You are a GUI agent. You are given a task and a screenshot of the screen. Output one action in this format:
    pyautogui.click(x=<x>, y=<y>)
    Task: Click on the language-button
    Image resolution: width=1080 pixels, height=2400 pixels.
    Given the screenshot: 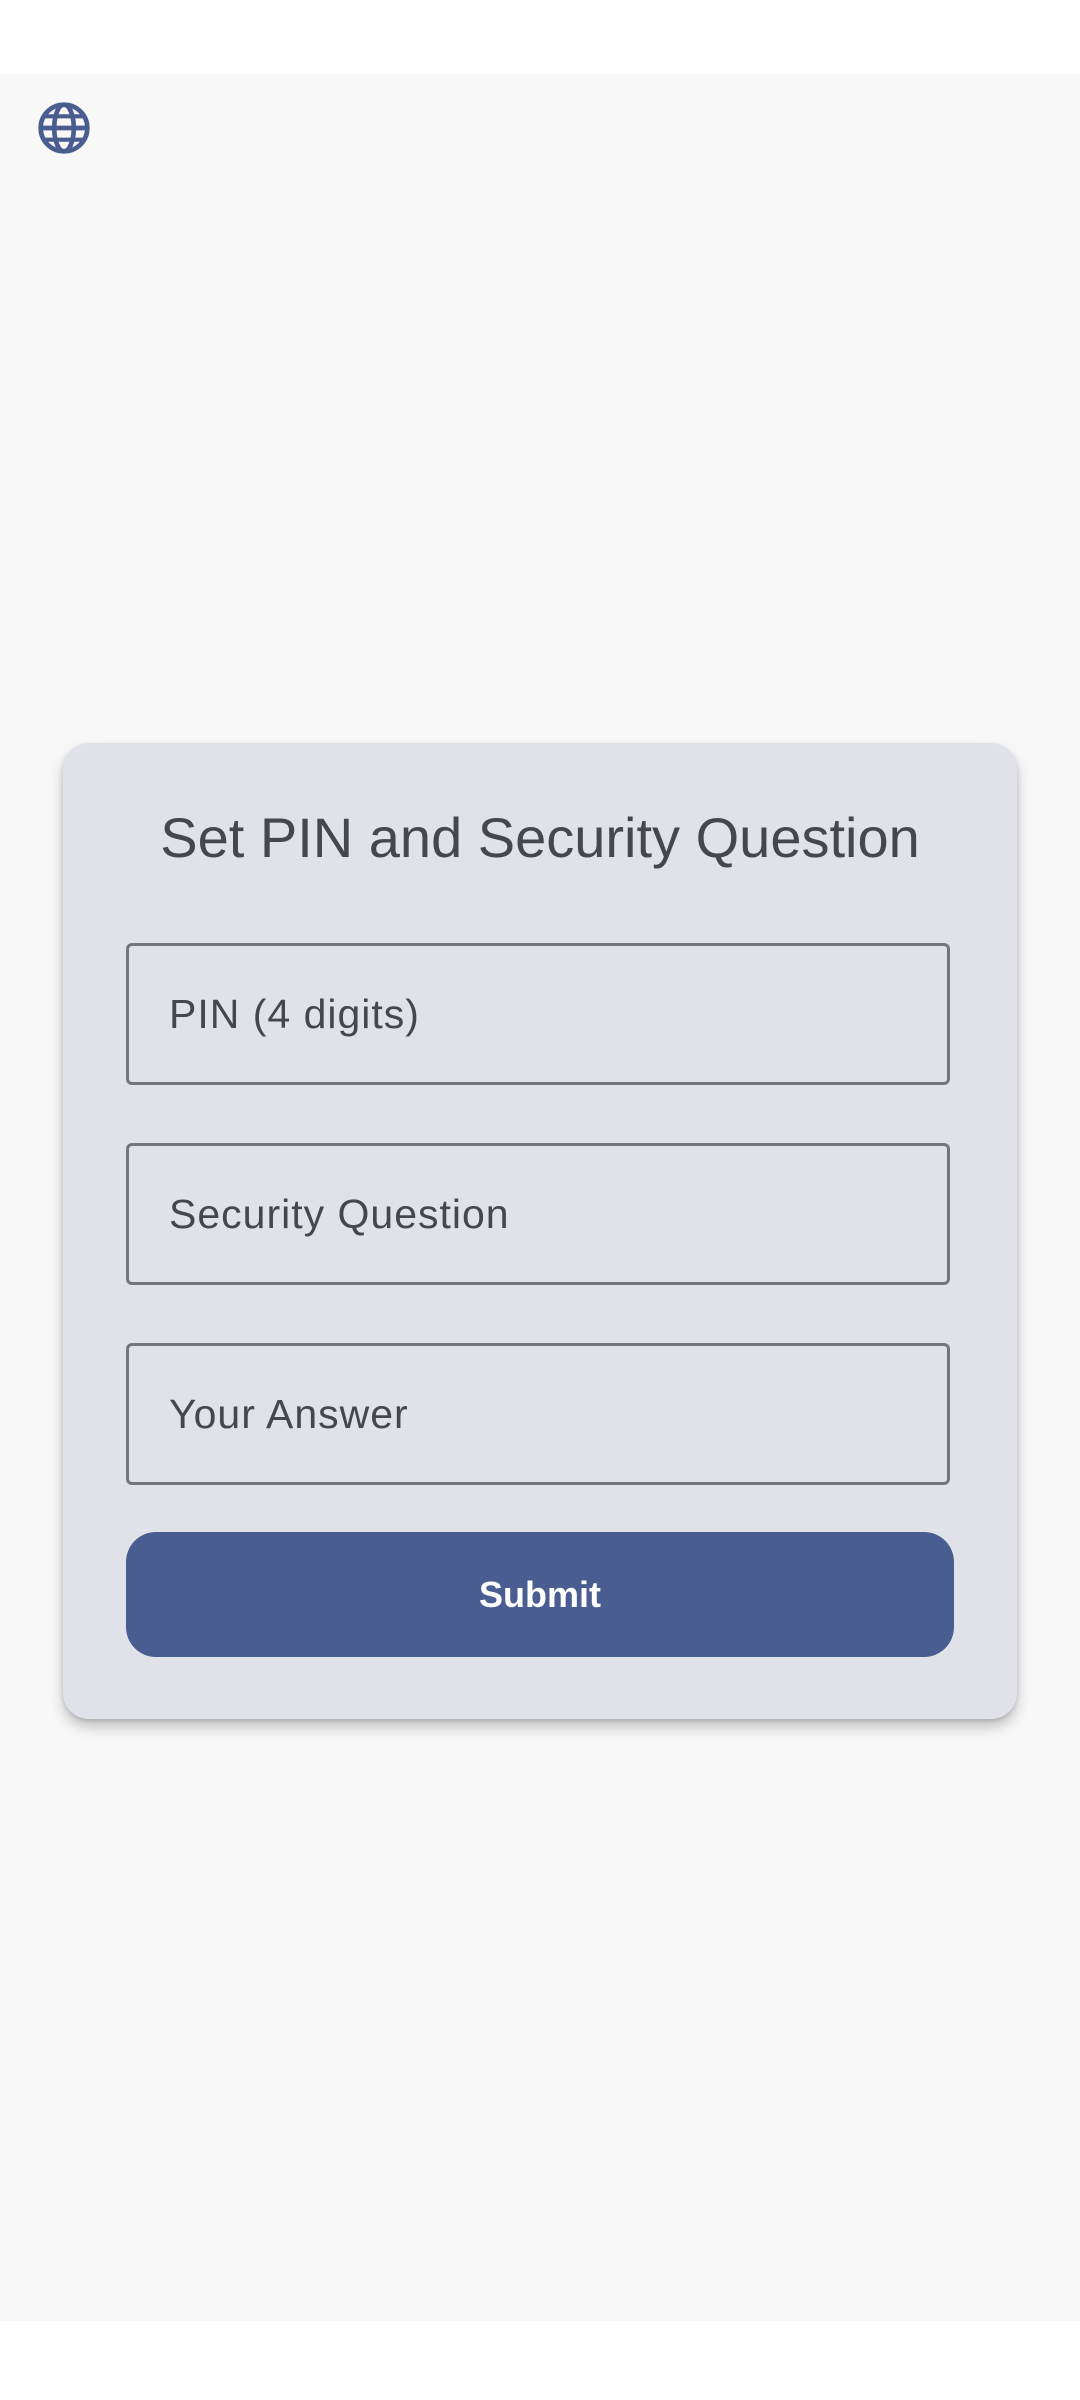 What is the action you would take?
    pyautogui.click(x=64, y=128)
    